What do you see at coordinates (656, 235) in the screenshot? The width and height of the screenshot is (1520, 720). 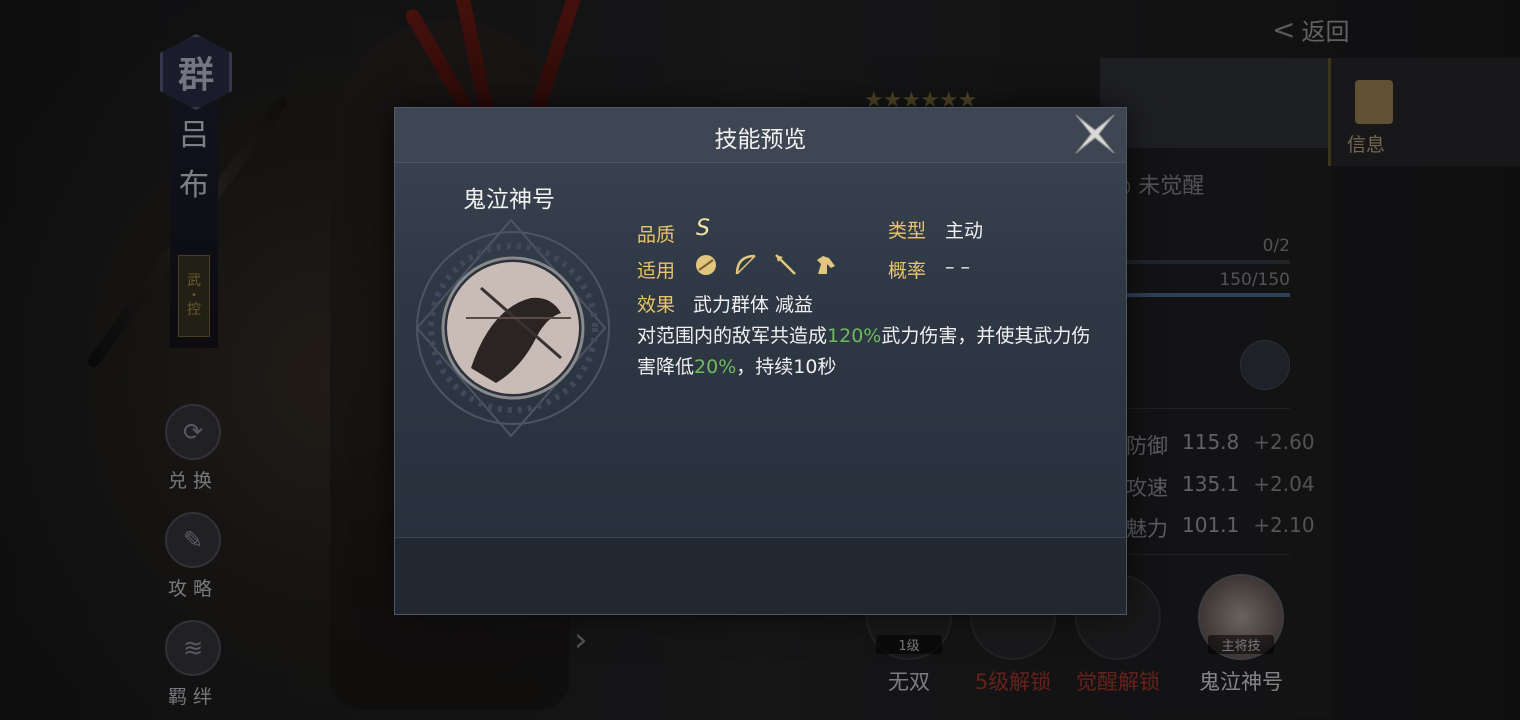 I see `quality-label: 品质` at bounding box center [656, 235].